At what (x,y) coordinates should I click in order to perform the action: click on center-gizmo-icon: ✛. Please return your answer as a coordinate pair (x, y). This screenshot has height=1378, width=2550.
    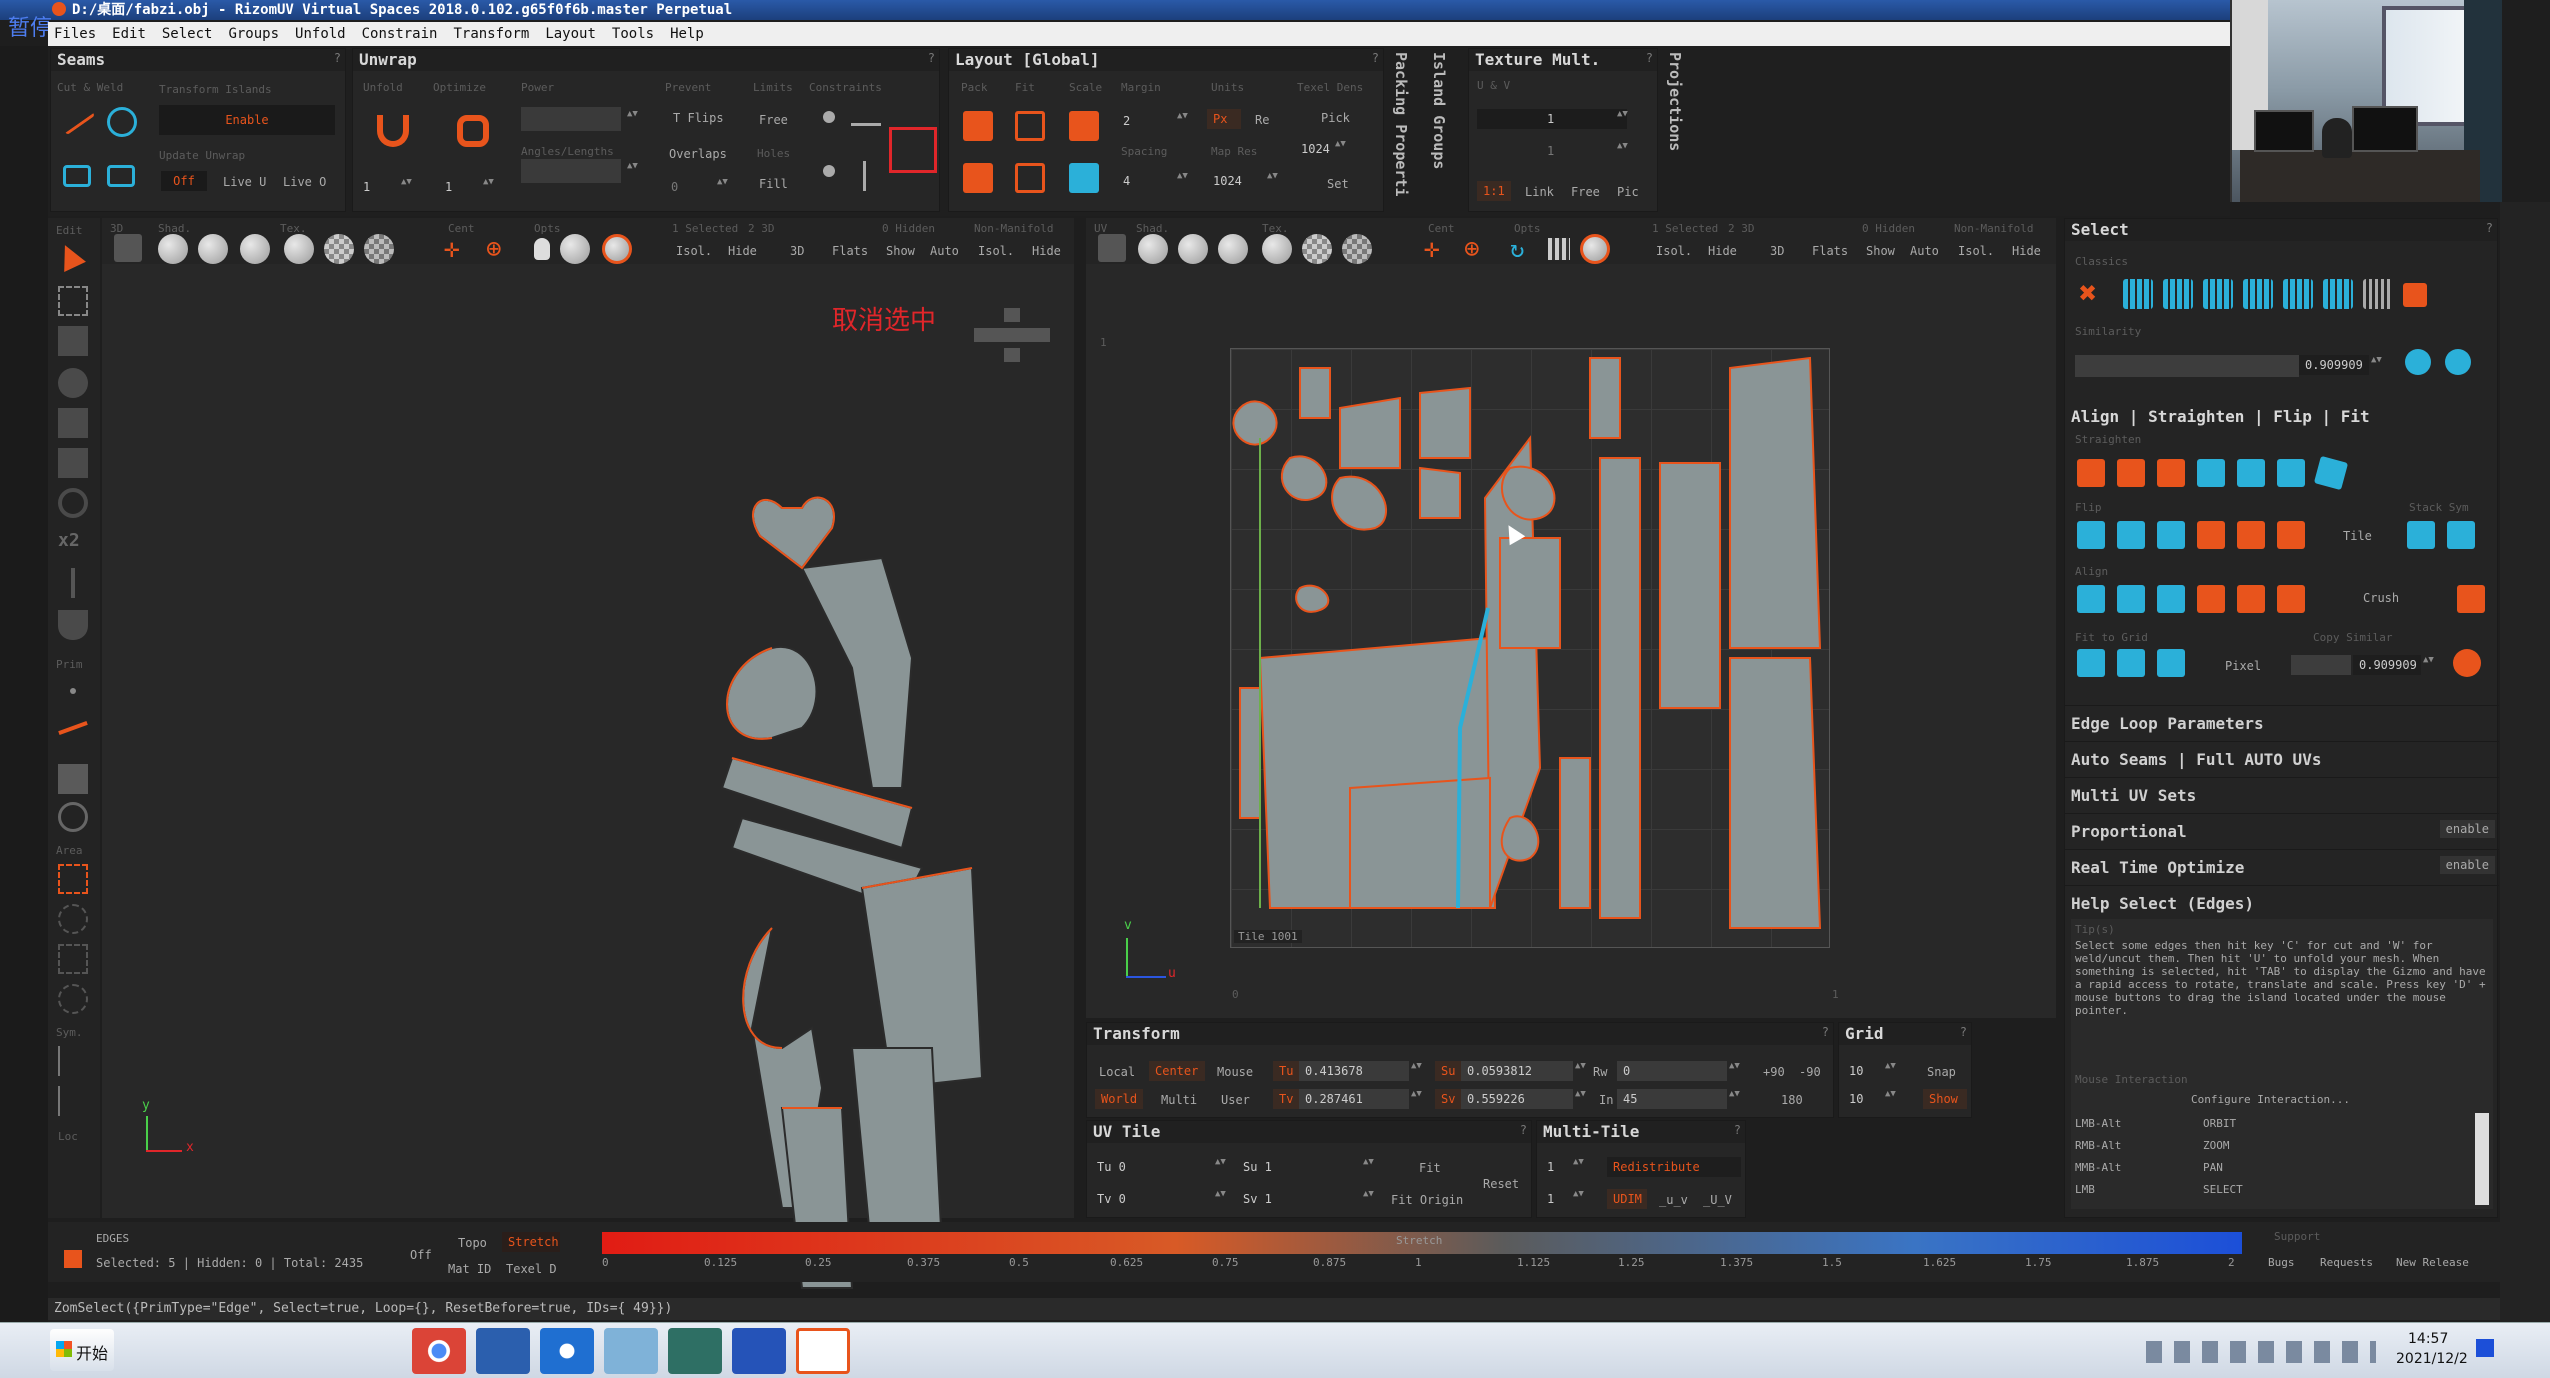
    Looking at the image, I should click on (457, 249).